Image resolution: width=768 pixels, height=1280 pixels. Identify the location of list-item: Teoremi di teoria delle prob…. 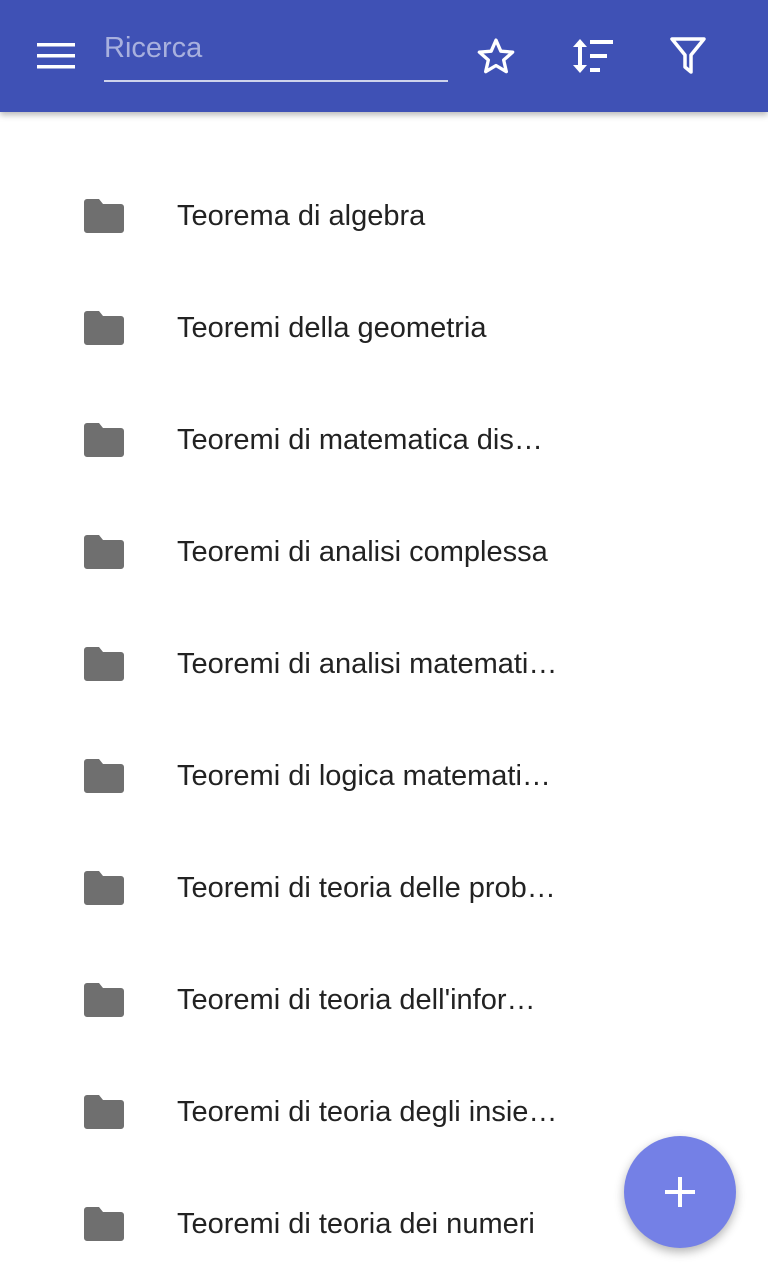
(384, 888).